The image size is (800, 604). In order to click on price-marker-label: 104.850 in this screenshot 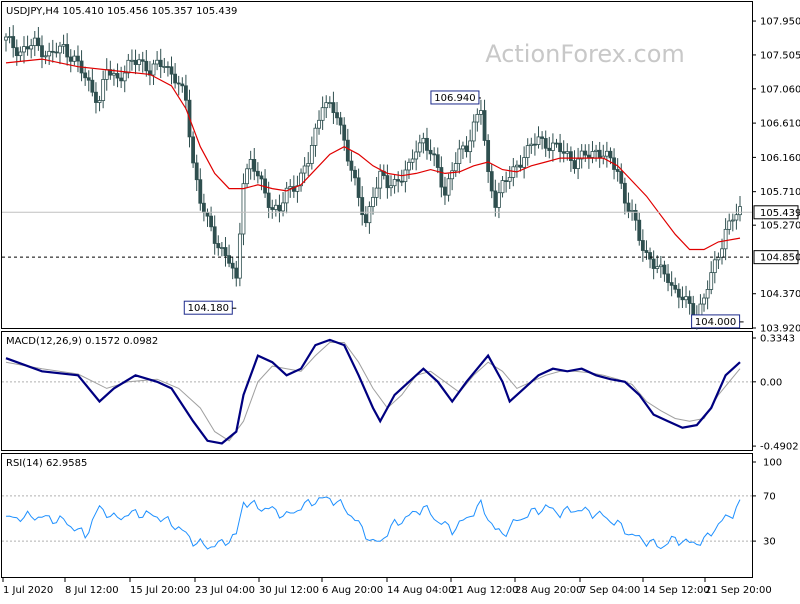, I will do `click(780, 258)`.